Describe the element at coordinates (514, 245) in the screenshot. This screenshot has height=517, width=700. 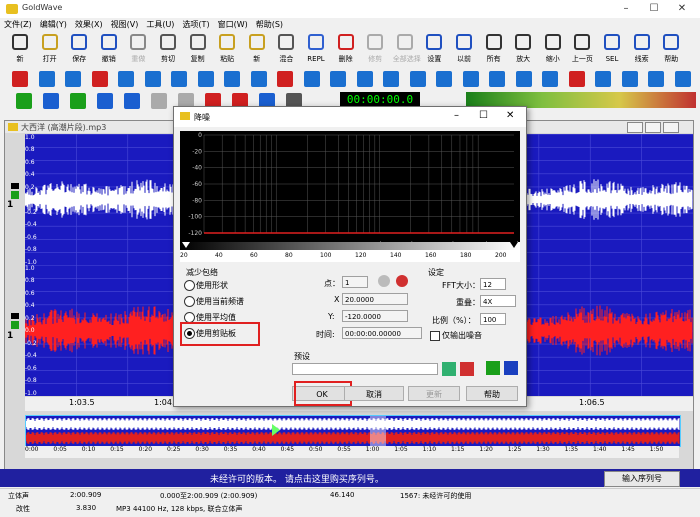
I see `slider-right-handle` at that location.